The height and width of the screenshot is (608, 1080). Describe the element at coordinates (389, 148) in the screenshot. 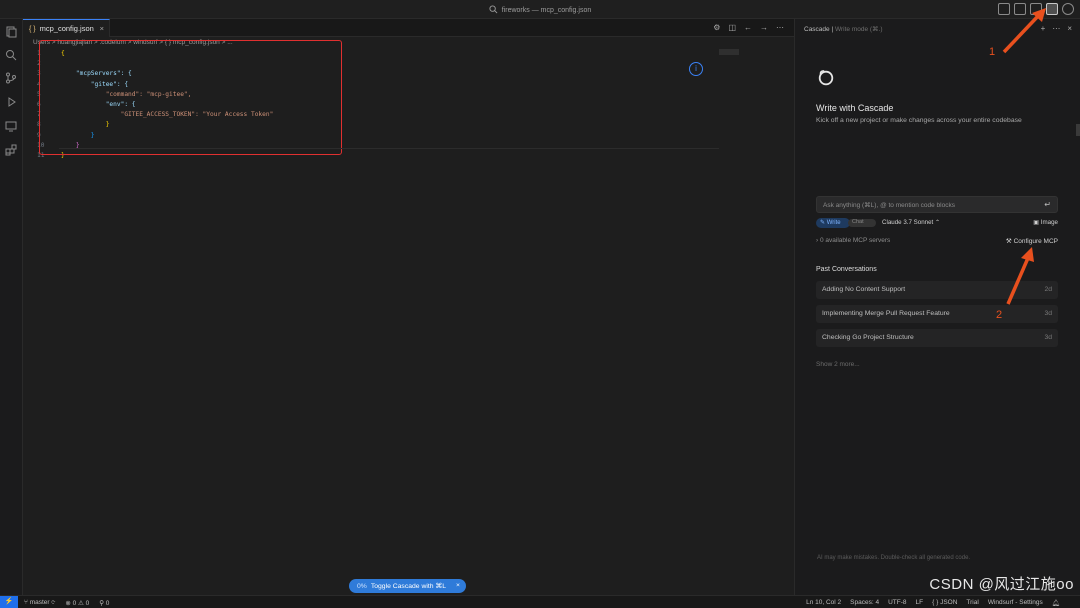

I see `current-line-indicator` at that location.